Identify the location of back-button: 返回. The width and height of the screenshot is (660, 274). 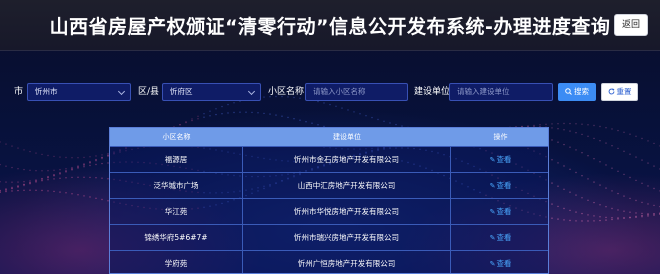
(631, 25).